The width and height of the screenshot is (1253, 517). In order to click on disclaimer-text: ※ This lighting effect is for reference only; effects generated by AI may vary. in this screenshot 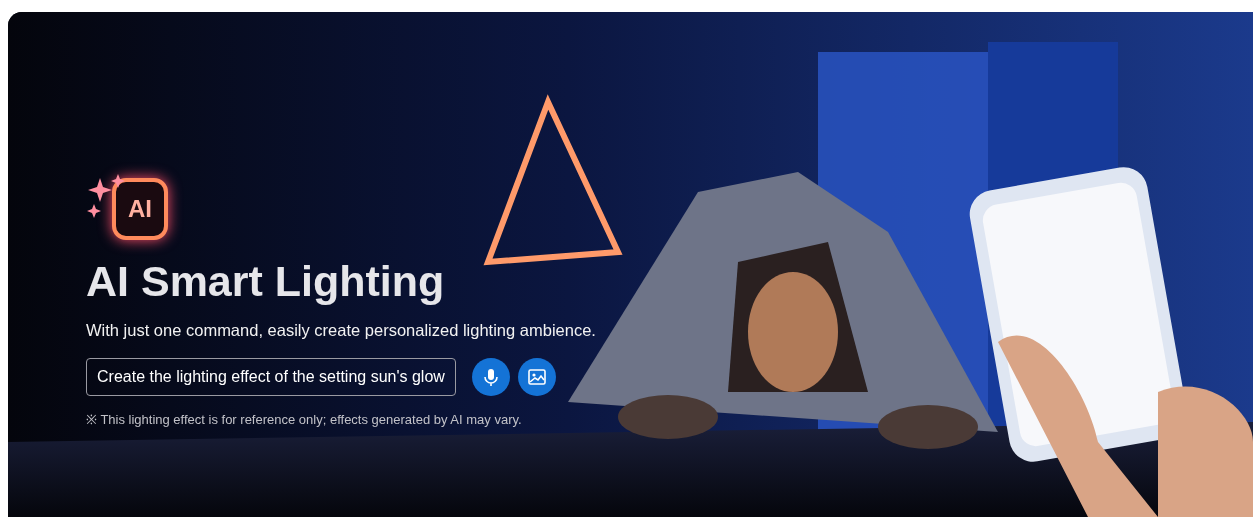, I will do `click(304, 420)`.